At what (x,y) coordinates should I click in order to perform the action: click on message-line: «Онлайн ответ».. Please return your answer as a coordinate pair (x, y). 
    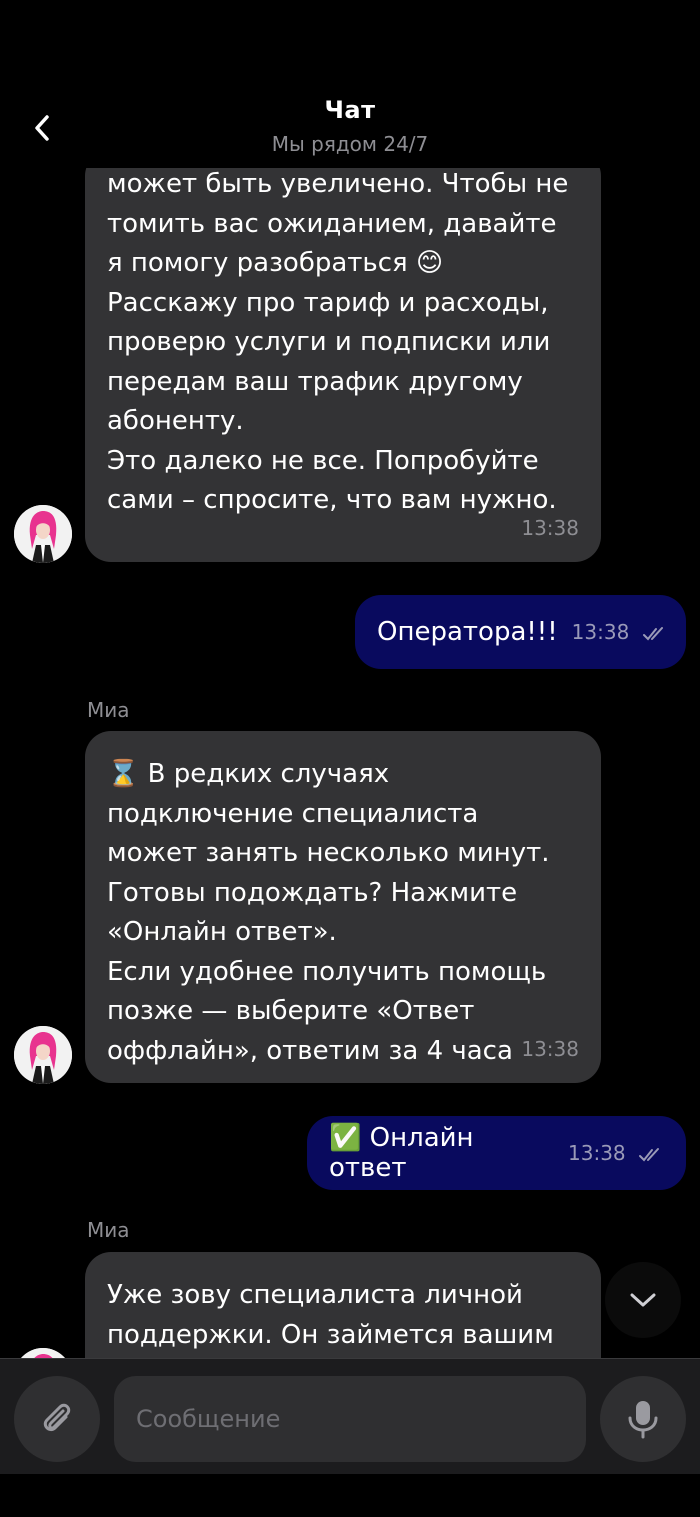
    Looking at the image, I should click on (222, 932).